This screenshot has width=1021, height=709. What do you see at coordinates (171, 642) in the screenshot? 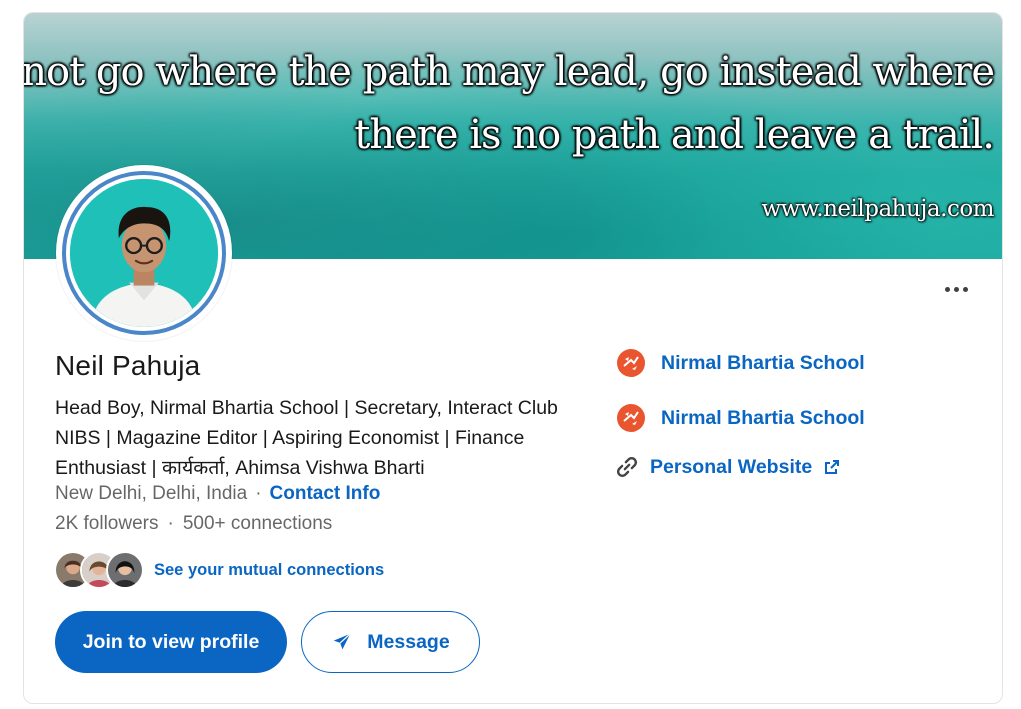
I see `join-to-view-profile-button: Join to view profile` at bounding box center [171, 642].